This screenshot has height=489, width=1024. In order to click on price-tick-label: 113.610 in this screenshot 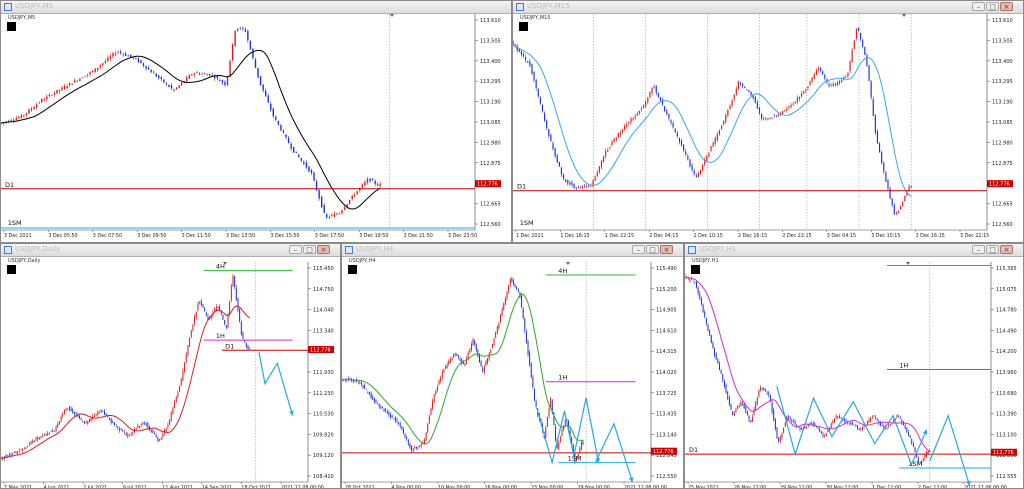, I will do `click(1002, 21)`.